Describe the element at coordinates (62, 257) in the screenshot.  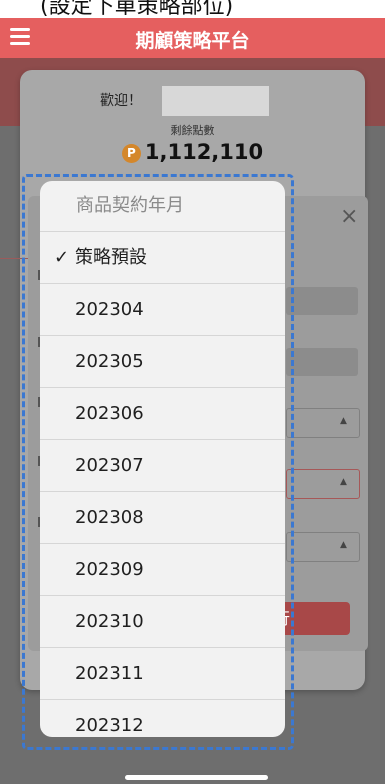
I see `checkmark-icon: ✓` at that location.